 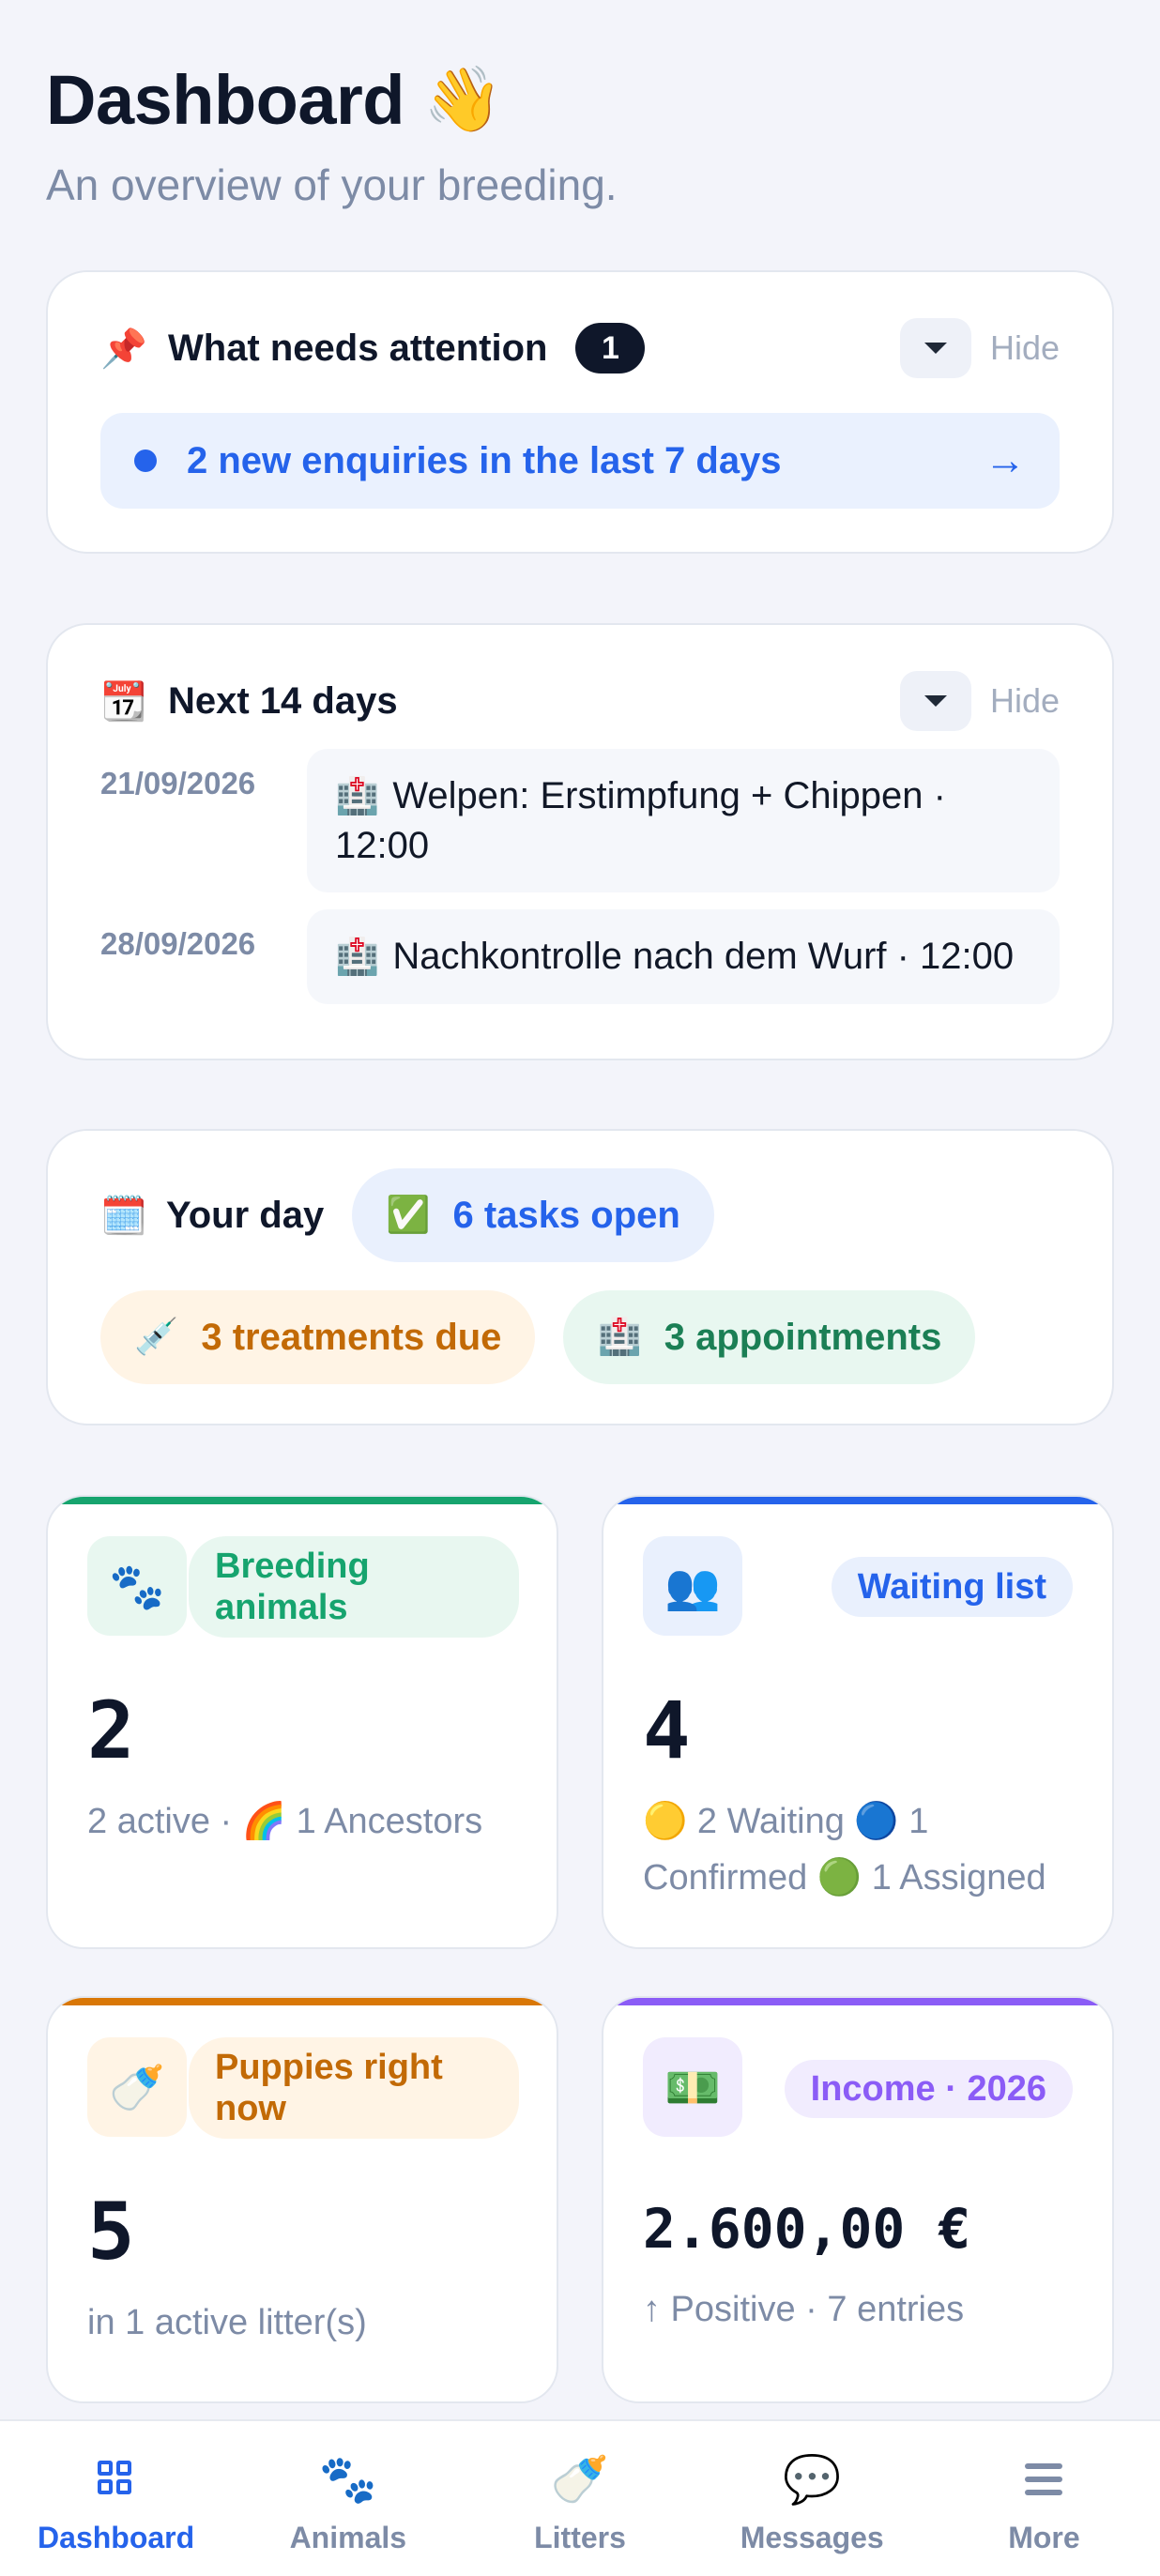 I want to click on your-day-pills: 💉 3 treatments due 🏥 3 appointments, so click(x=580, y=1337).